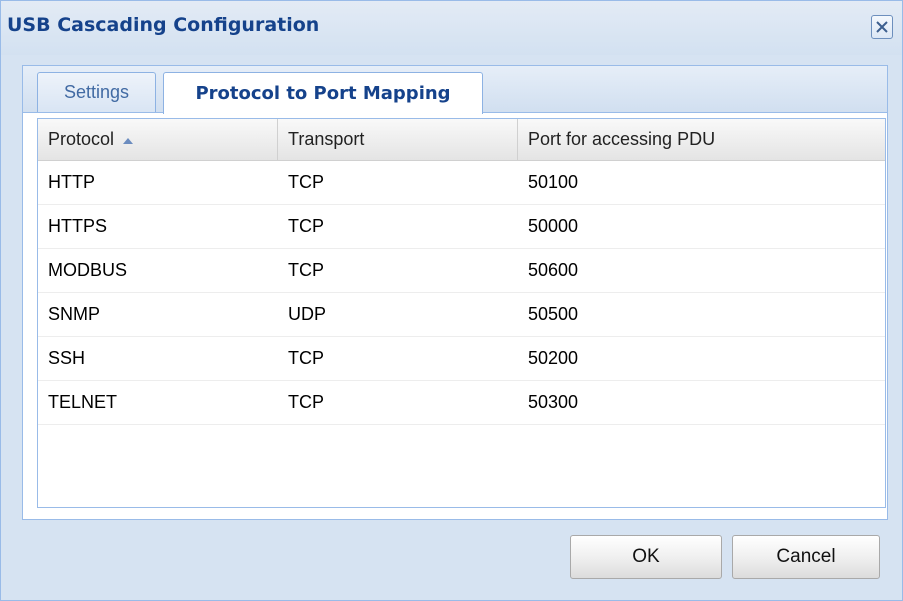 The width and height of the screenshot is (903, 601). What do you see at coordinates (553, 358) in the screenshot?
I see `port-cell: 50200` at bounding box center [553, 358].